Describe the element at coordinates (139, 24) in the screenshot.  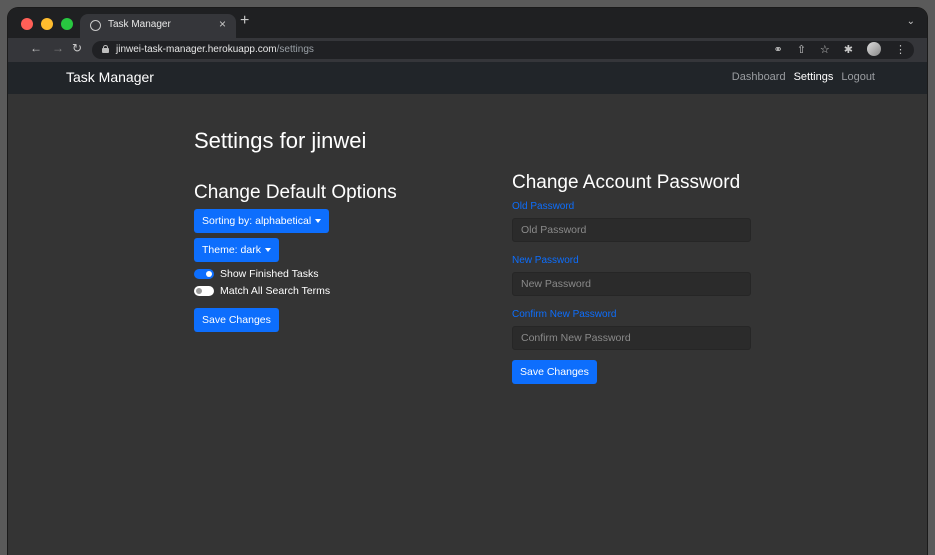
I see `tab-title: Task Manager` at that location.